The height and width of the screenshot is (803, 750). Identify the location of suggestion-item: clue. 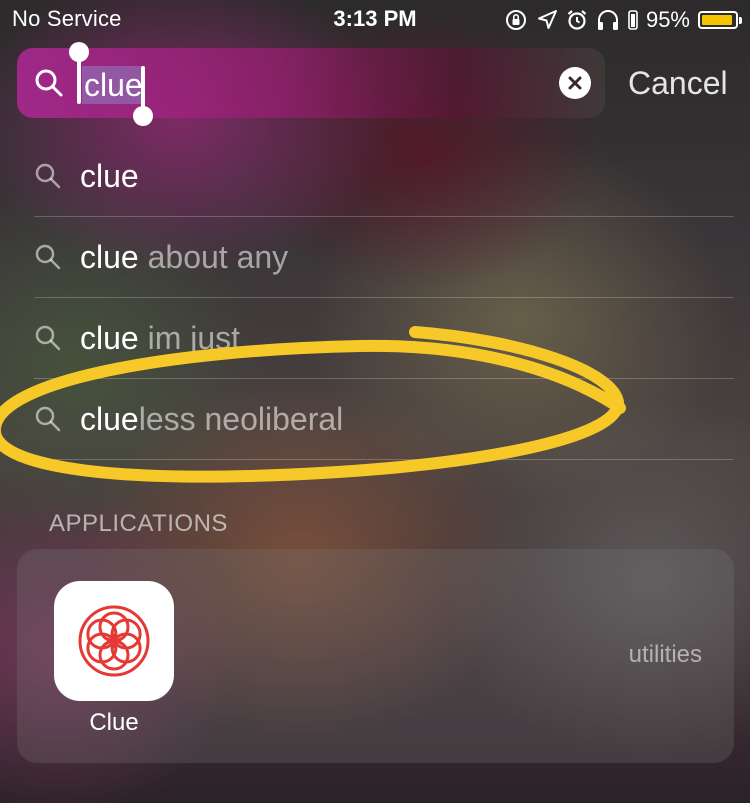
(384, 176).